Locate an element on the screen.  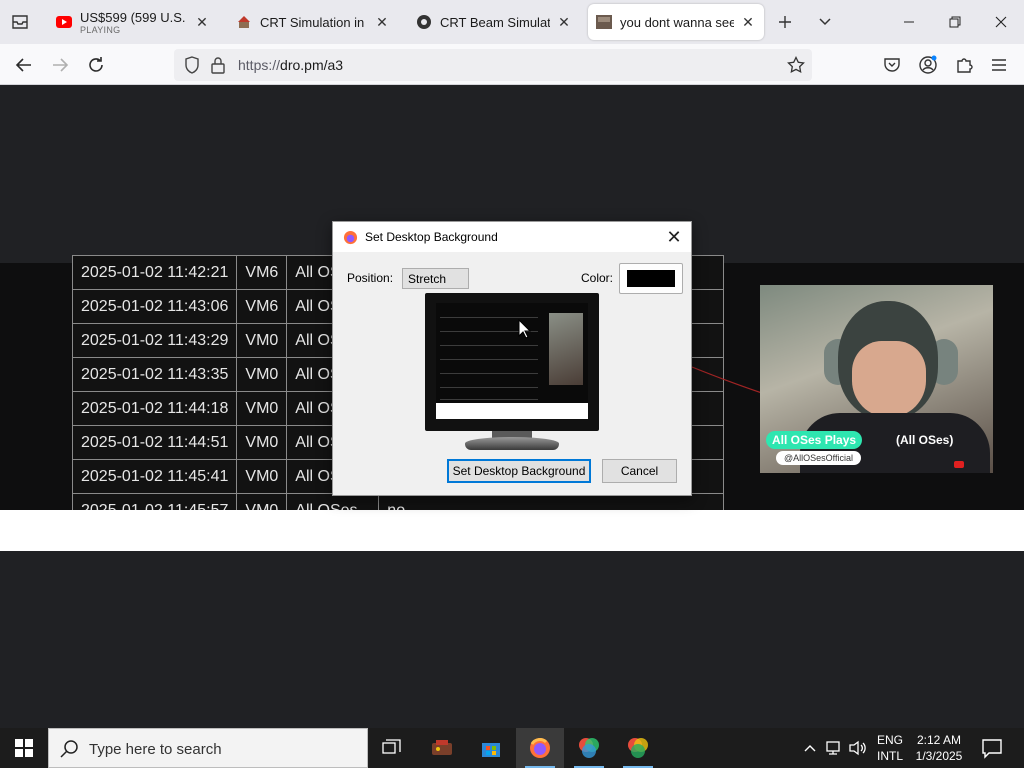
minimize-window-button is located at coordinates (909, 22).